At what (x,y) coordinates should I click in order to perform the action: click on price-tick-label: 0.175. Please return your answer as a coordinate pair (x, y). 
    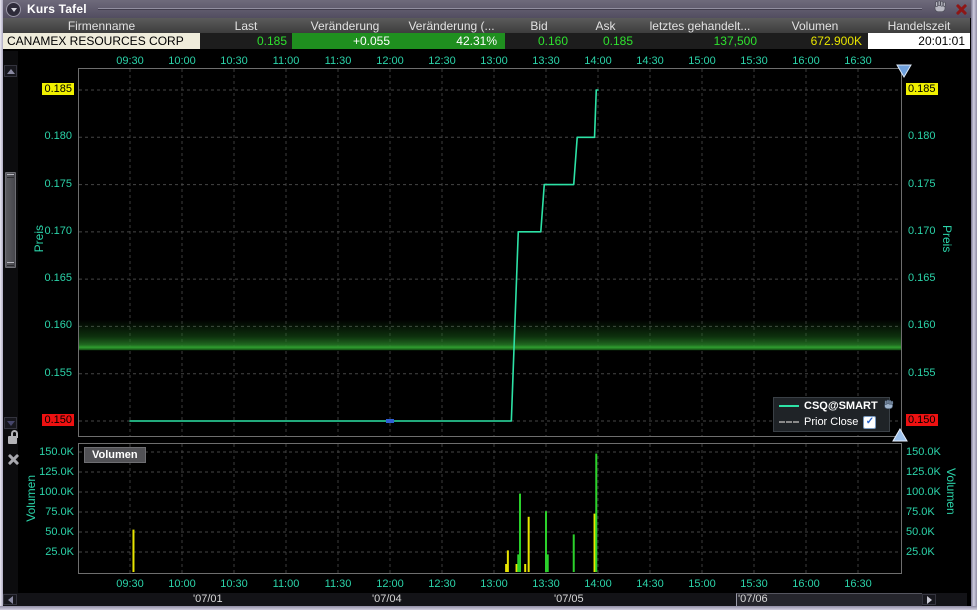
    Looking at the image, I should click on (58, 183).